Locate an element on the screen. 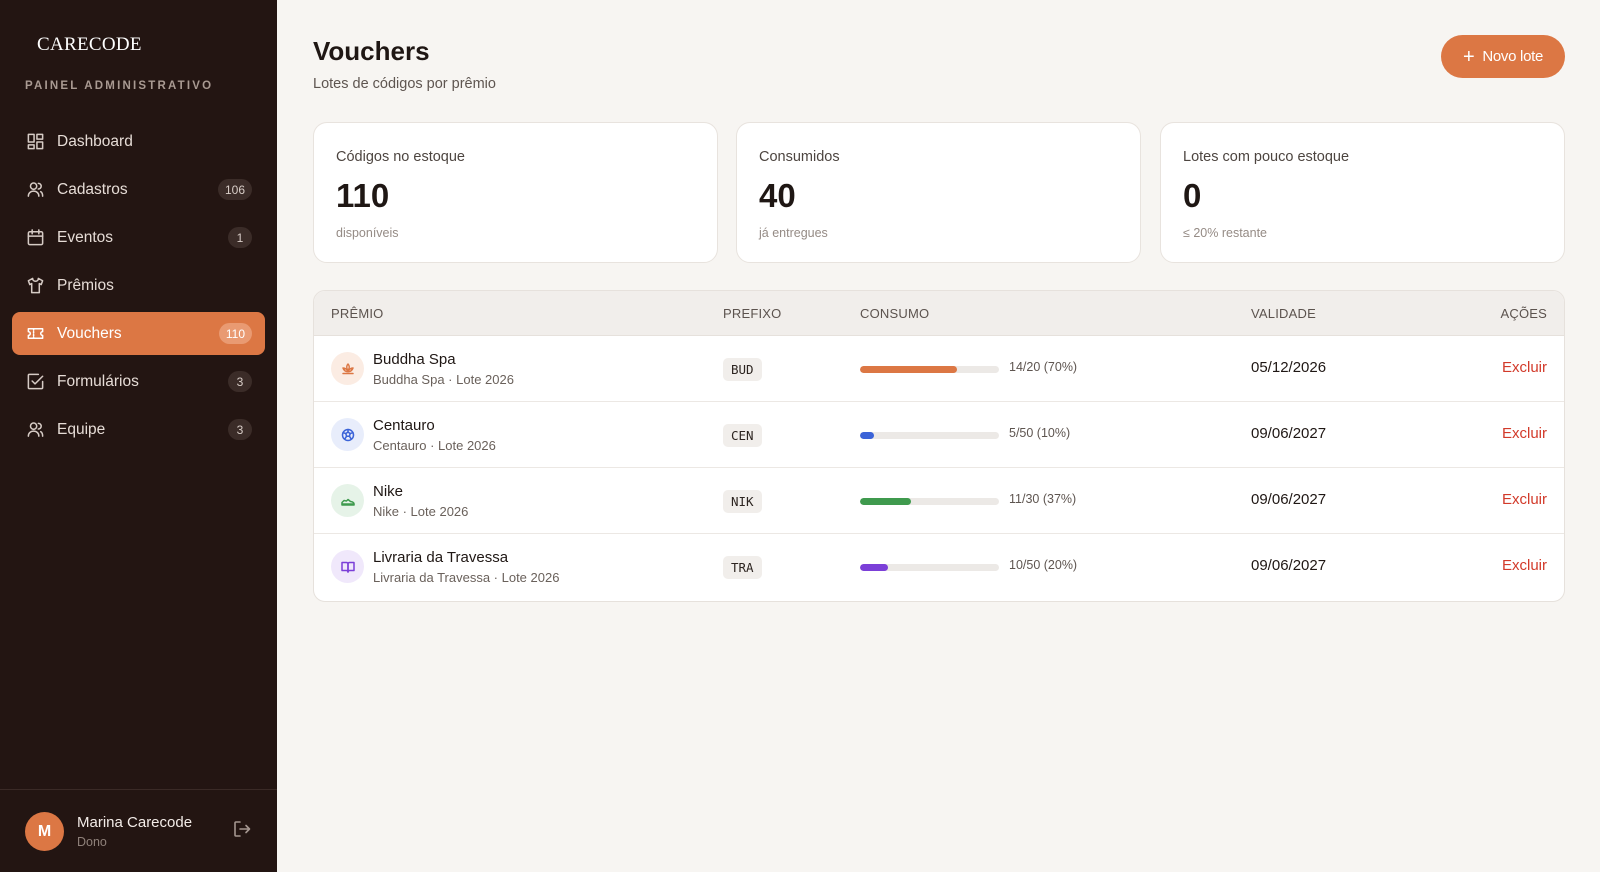  table-header: PRÊMIO PREFIXO CONSUMO VALIDADE AÇÕES is located at coordinates (939, 313).